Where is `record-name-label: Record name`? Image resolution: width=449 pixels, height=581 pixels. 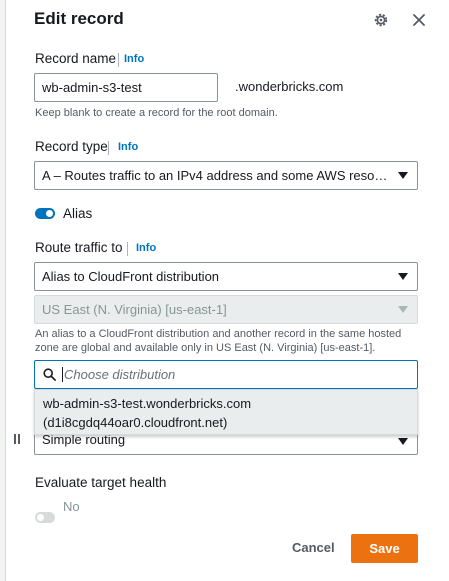 record-name-label: Record name is located at coordinates (76, 58).